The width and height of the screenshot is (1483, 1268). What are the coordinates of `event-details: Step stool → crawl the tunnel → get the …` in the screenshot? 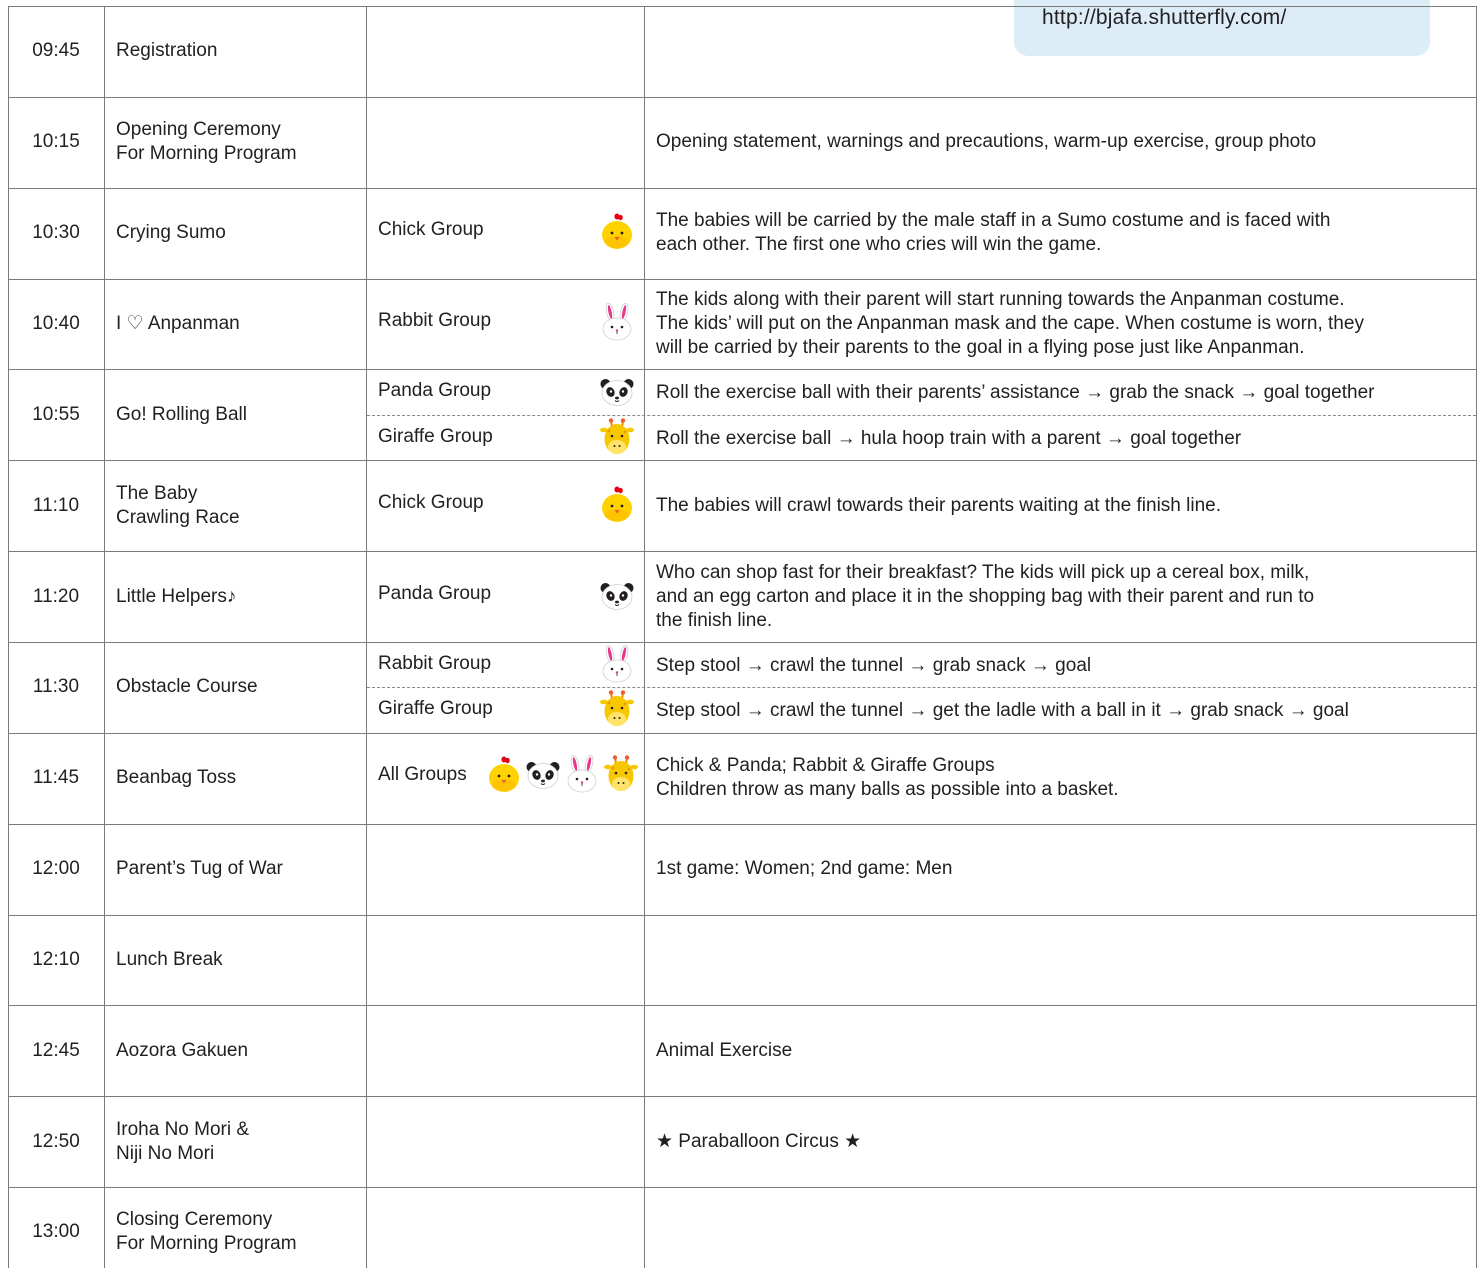 It's located at (1002, 711).